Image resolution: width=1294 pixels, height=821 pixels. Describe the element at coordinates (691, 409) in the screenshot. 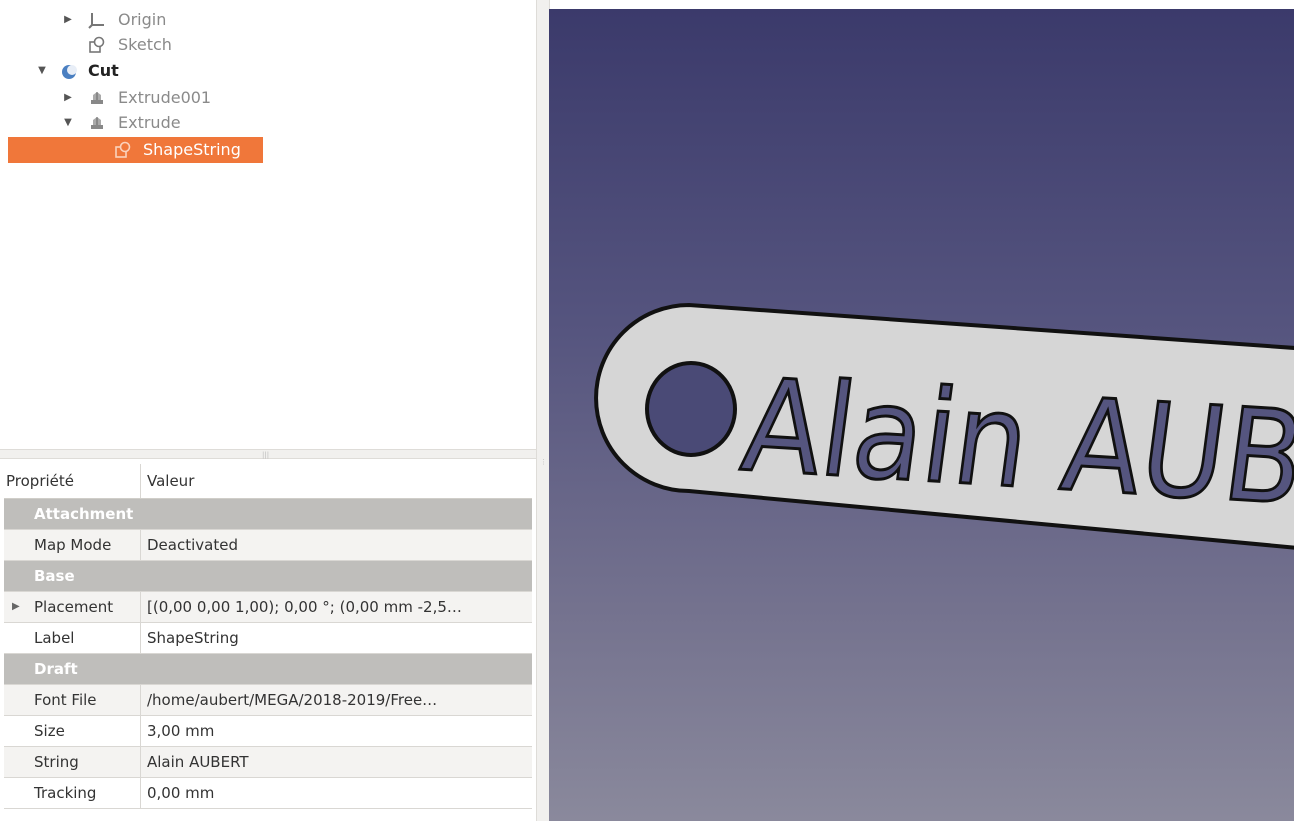

I see `keychain-hole` at that location.